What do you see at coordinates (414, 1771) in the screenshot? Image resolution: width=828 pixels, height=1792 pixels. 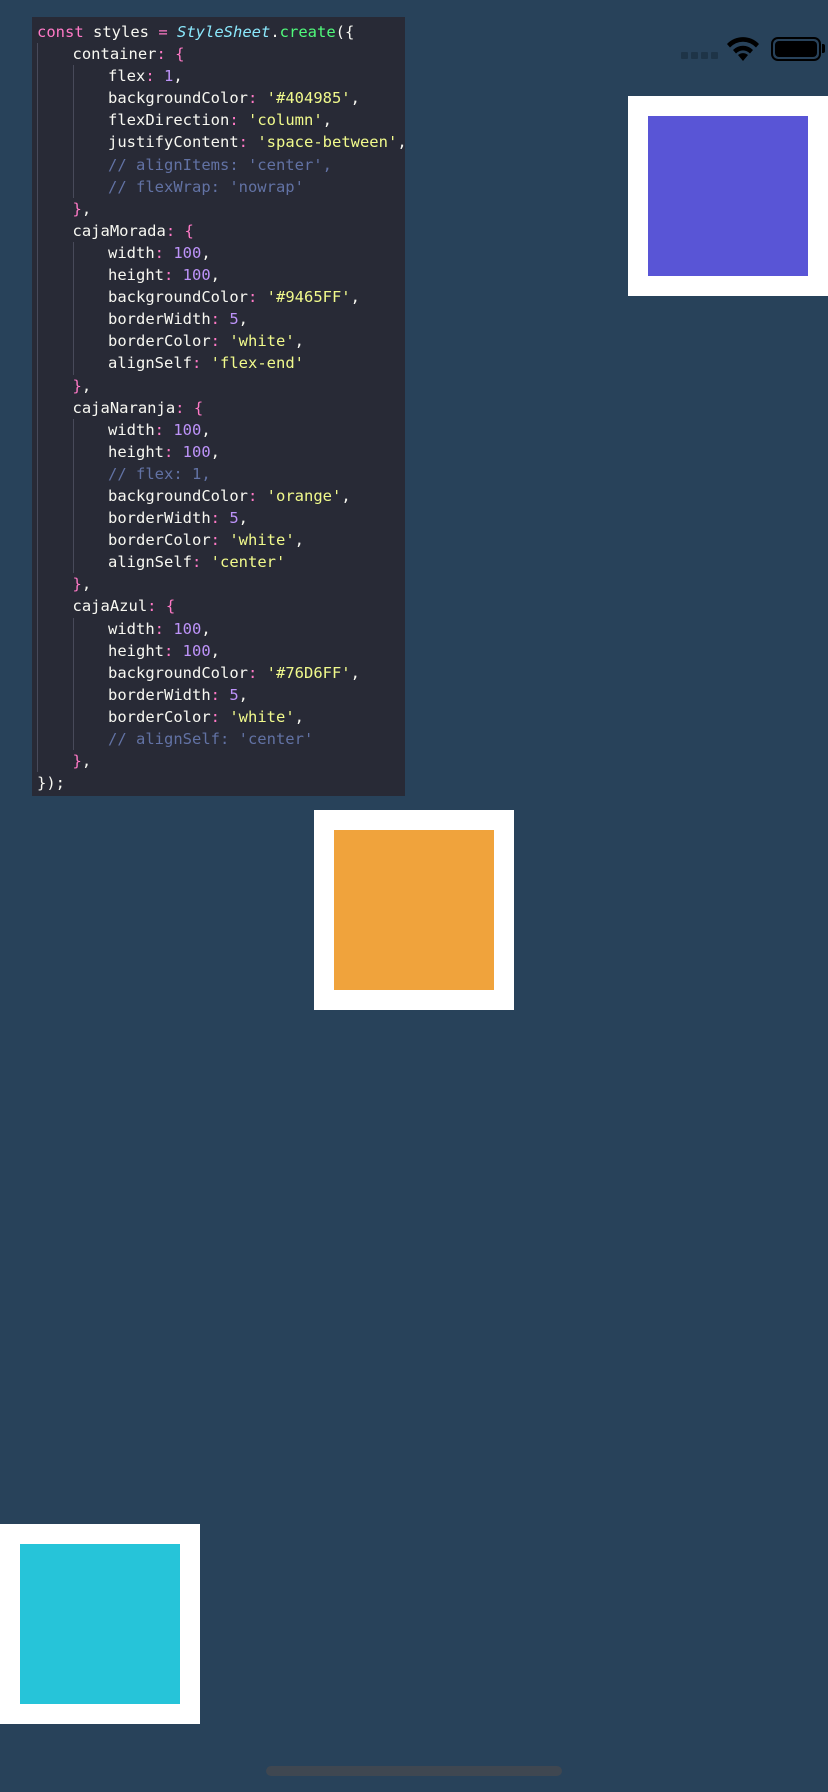 I see `home-indicator` at bounding box center [414, 1771].